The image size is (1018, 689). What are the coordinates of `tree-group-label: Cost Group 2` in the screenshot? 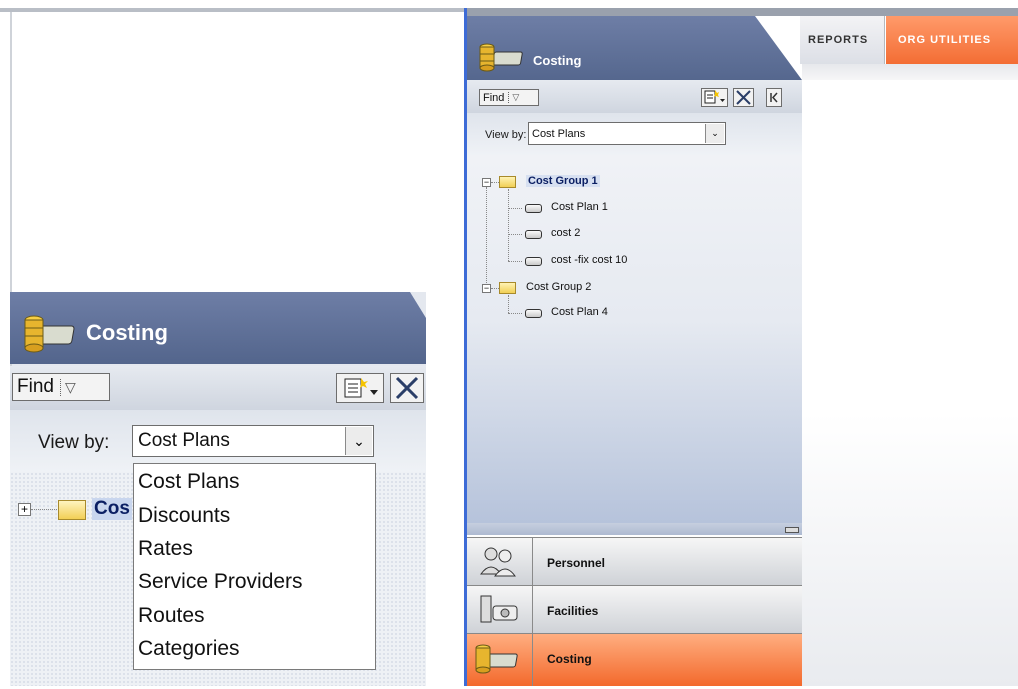 It's located at (558, 287).